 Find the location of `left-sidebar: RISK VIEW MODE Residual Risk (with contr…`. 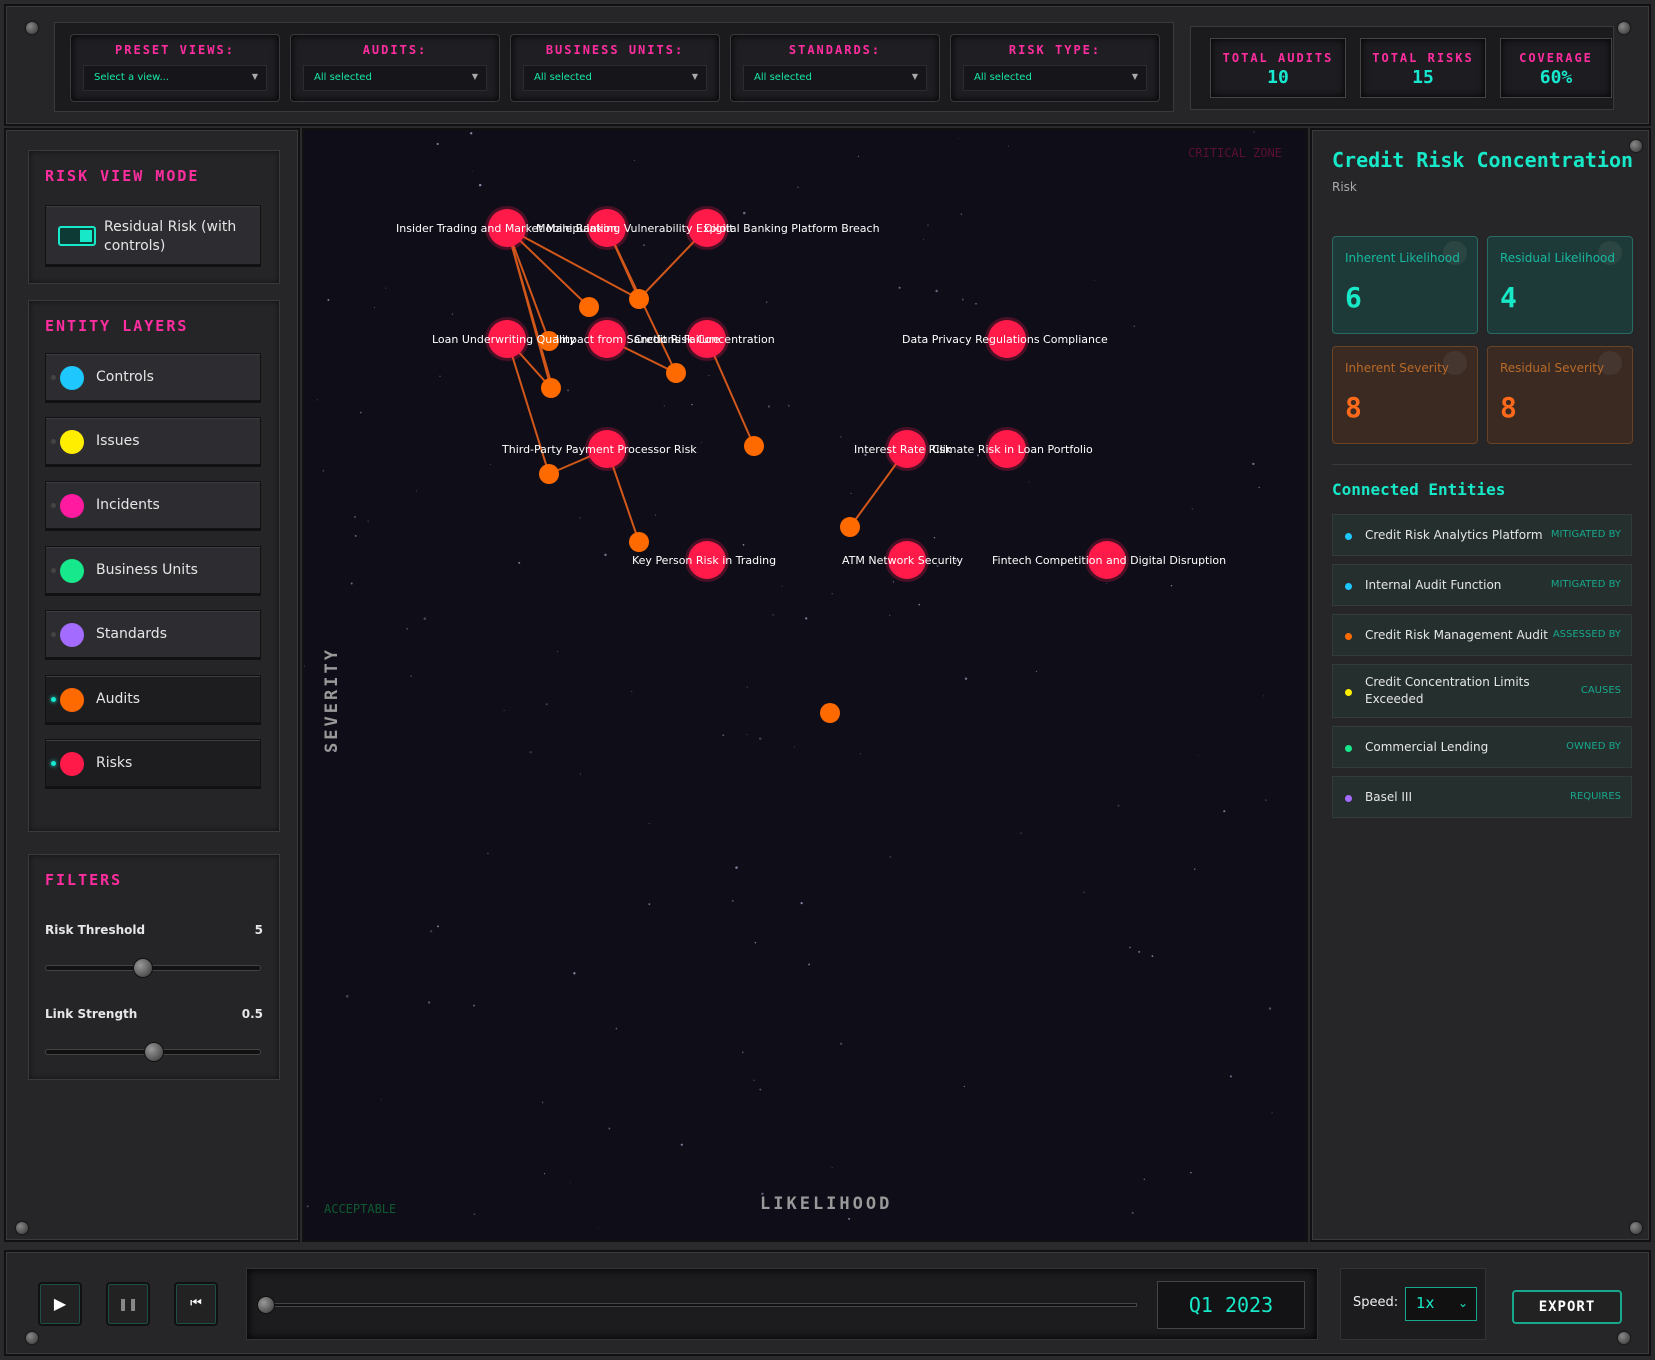

left-sidebar: RISK VIEW MODE Residual Risk (with contr… is located at coordinates (152, 685).